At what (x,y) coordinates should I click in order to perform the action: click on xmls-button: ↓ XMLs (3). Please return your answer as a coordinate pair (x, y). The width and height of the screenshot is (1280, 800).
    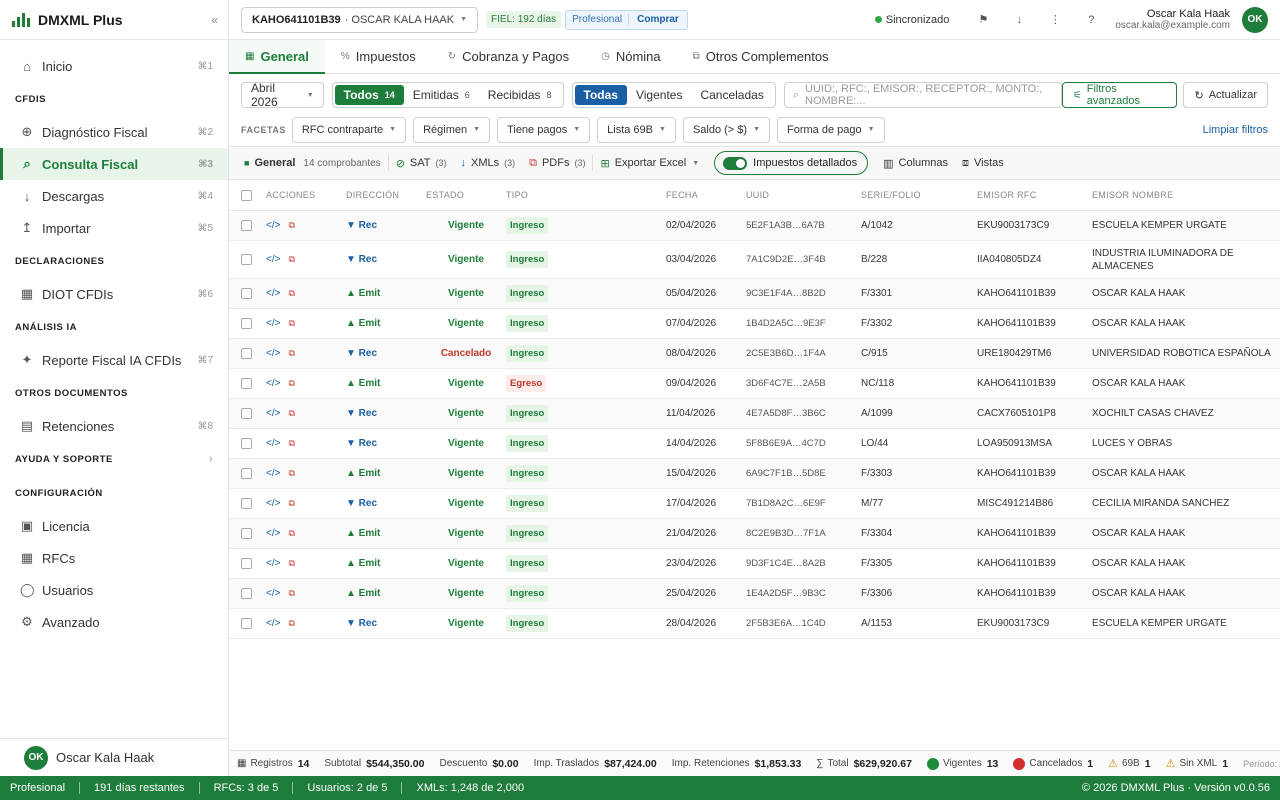
    Looking at the image, I should click on (487, 163).